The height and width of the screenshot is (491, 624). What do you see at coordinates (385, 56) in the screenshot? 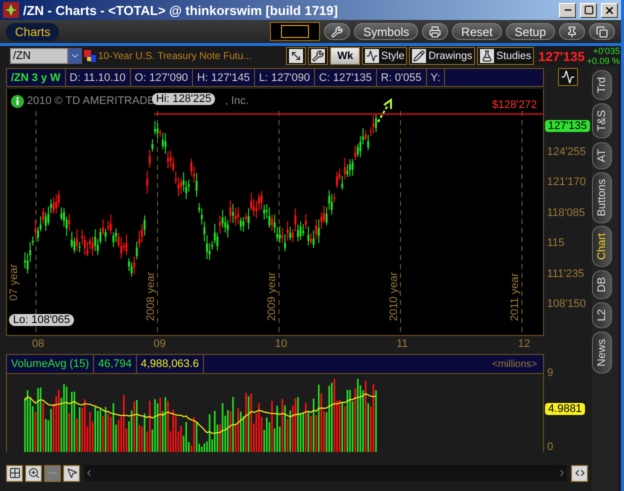
I see `tool-button: Style` at bounding box center [385, 56].